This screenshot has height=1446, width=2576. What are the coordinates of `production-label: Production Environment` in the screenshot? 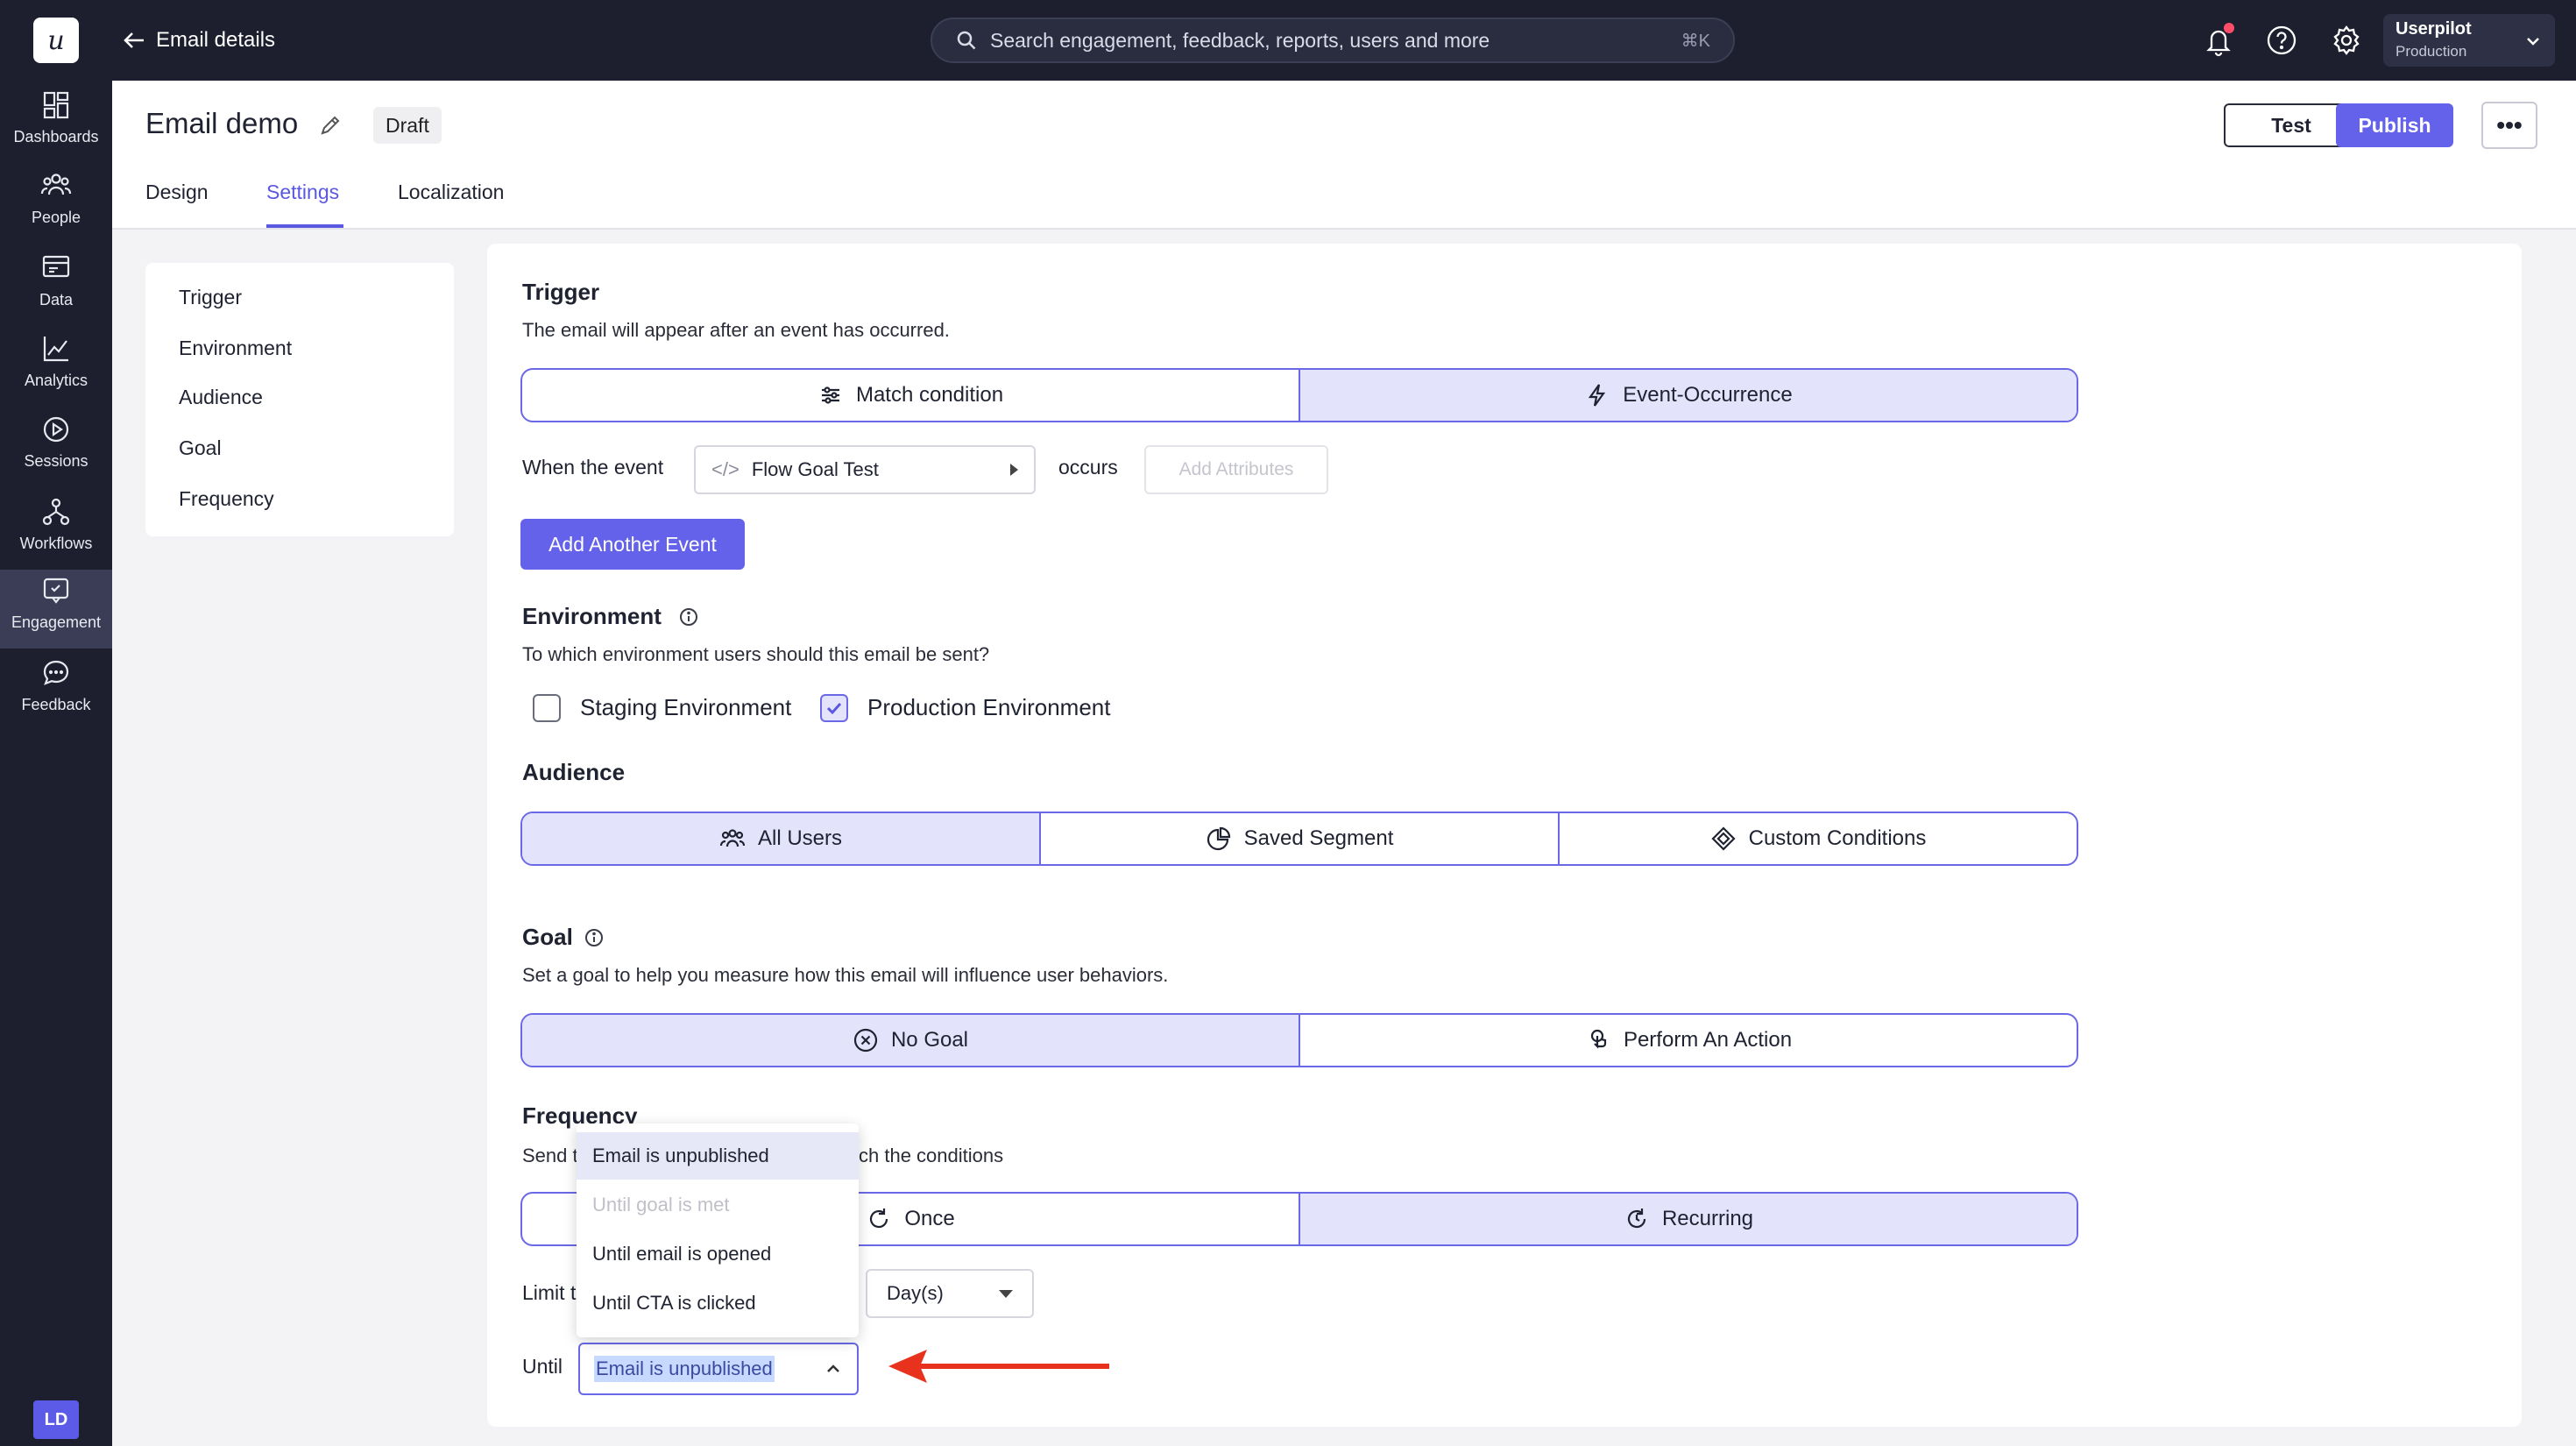 It's located at (989, 707).